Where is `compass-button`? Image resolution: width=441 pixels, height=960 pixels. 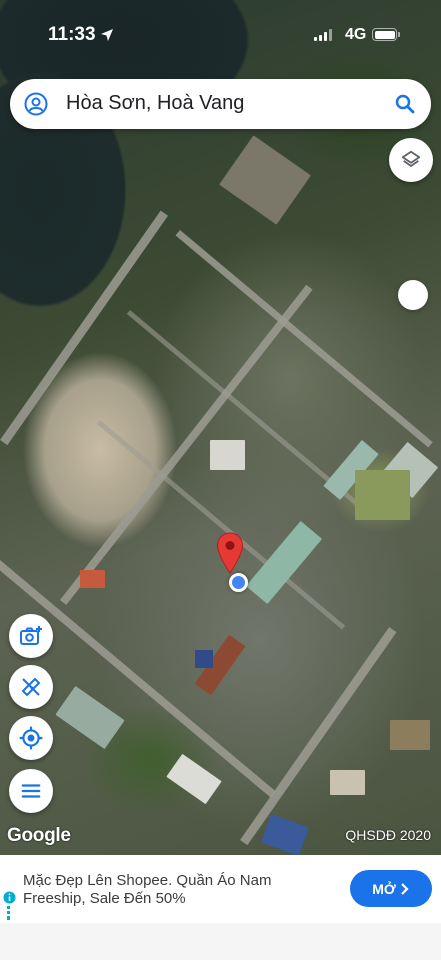 compass-button is located at coordinates (413, 295).